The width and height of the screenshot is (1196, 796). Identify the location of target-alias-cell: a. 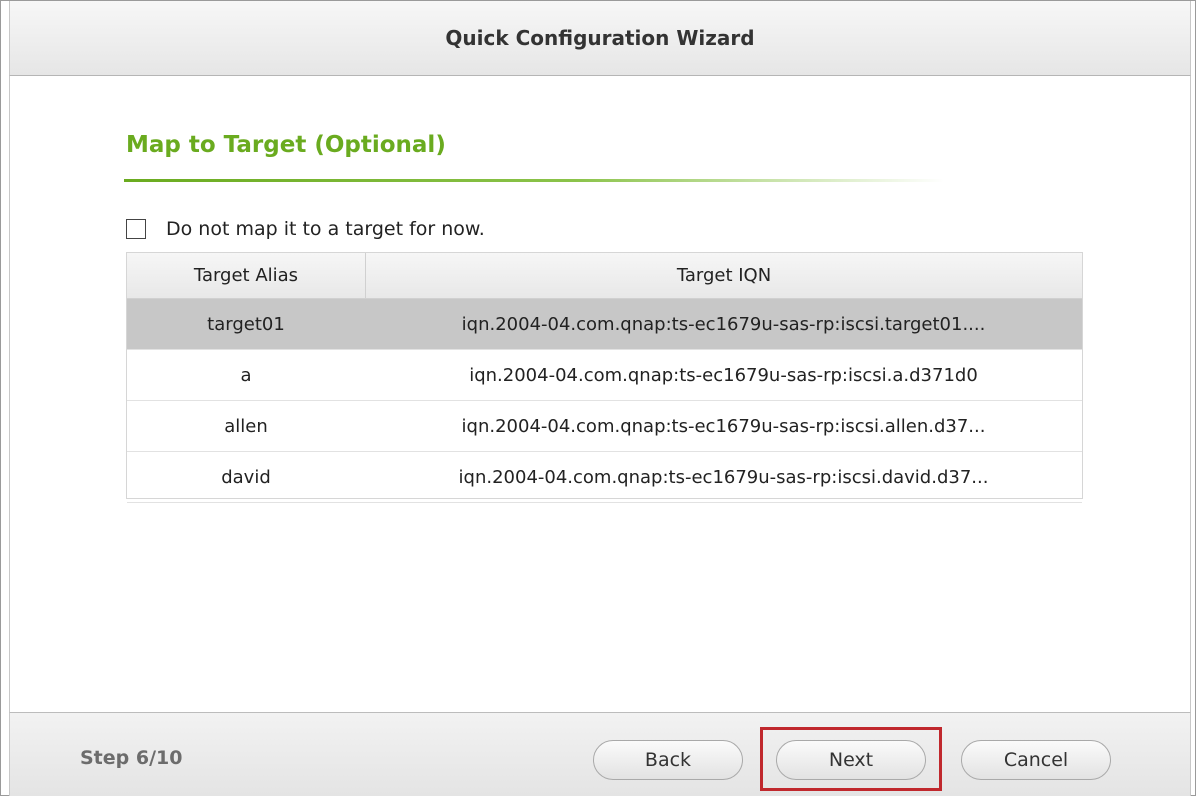
(246, 375).